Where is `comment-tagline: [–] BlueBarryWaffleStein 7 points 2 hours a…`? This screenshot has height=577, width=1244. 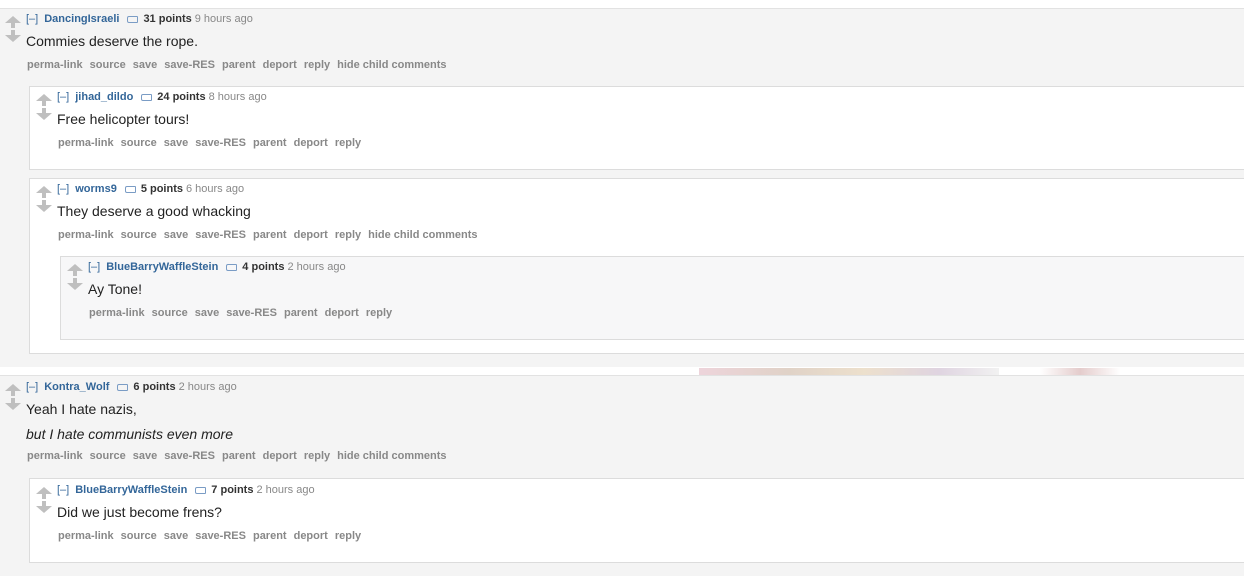
comment-tagline: [–] BlueBarryWaffleStein 7 points 2 hours a… is located at coordinates (186, 490).